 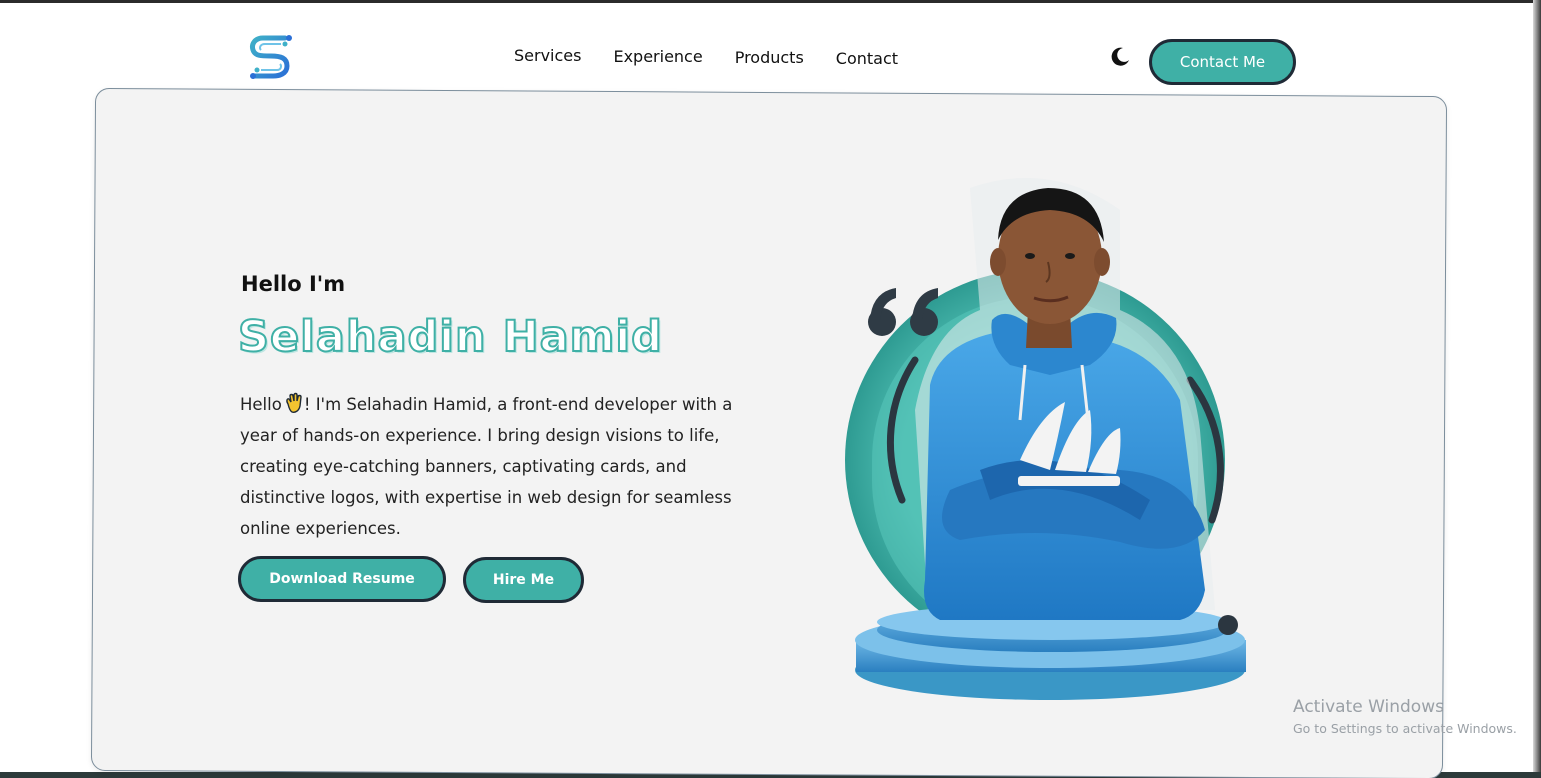 What do you see at coordinates (1120, 57) in the screenshot?
I see `moon-icon` at bounding box center [1120, 57].